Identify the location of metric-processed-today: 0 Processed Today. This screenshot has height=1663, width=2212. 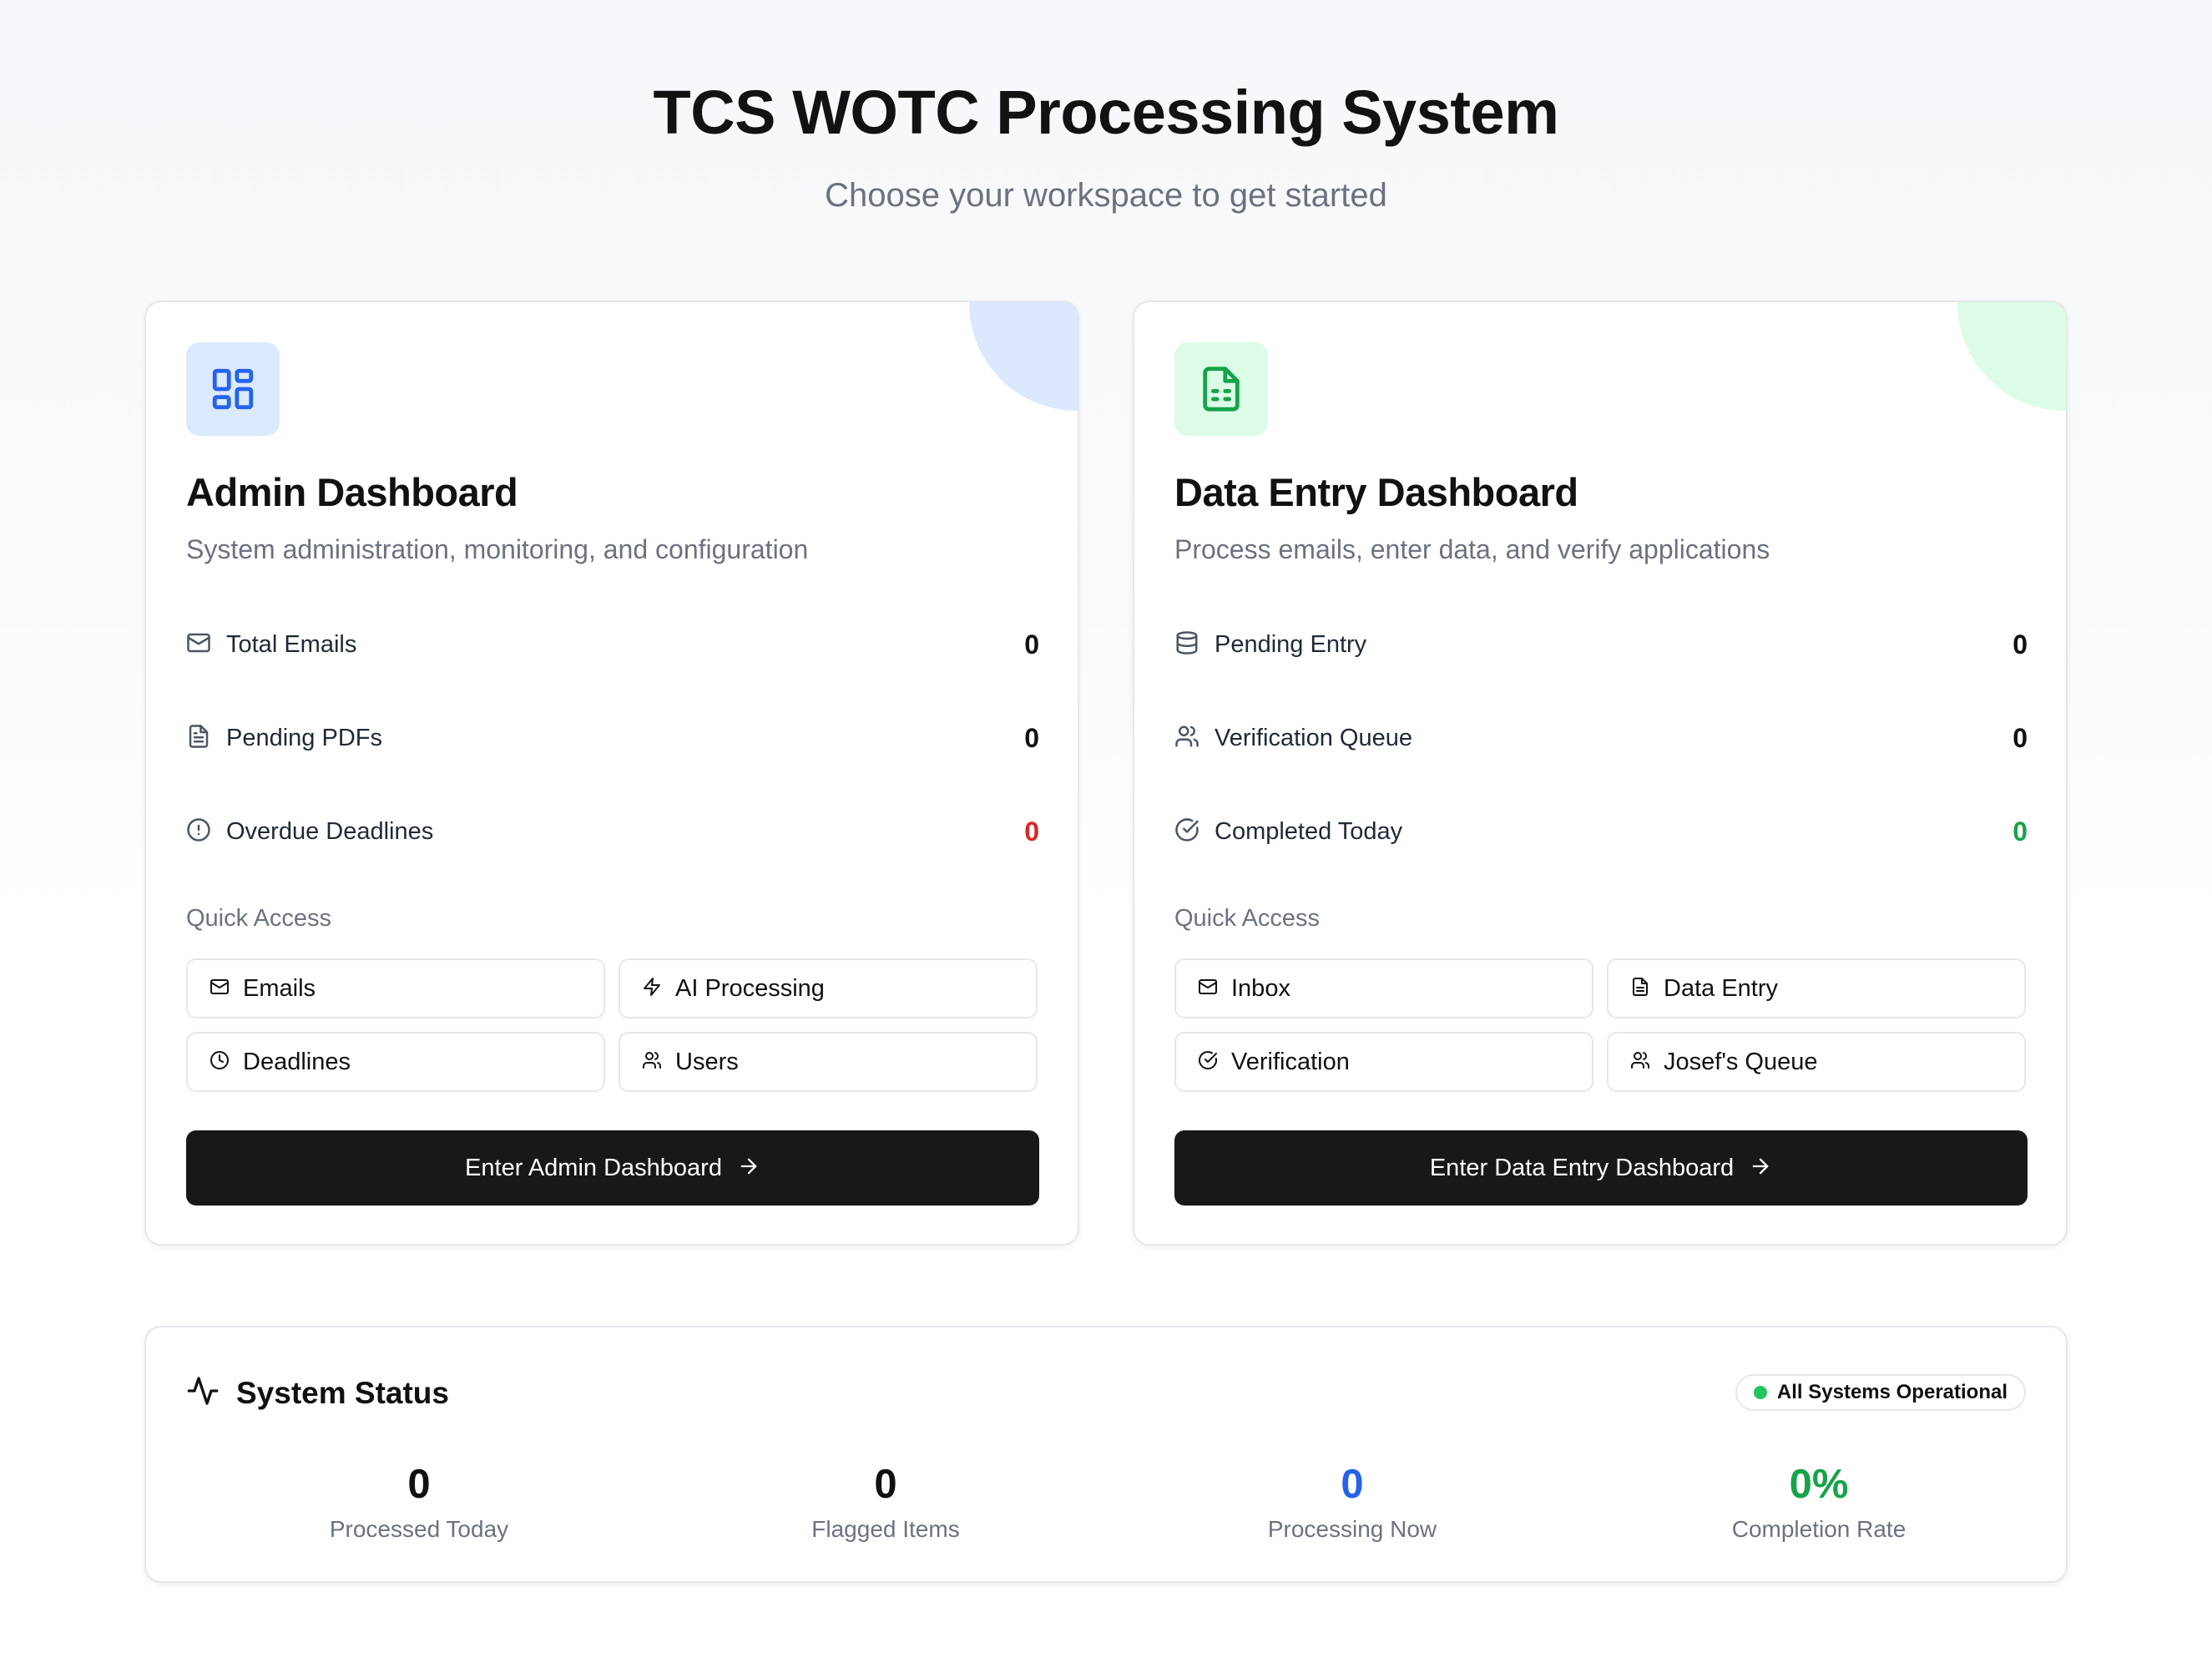
(419, 1501).